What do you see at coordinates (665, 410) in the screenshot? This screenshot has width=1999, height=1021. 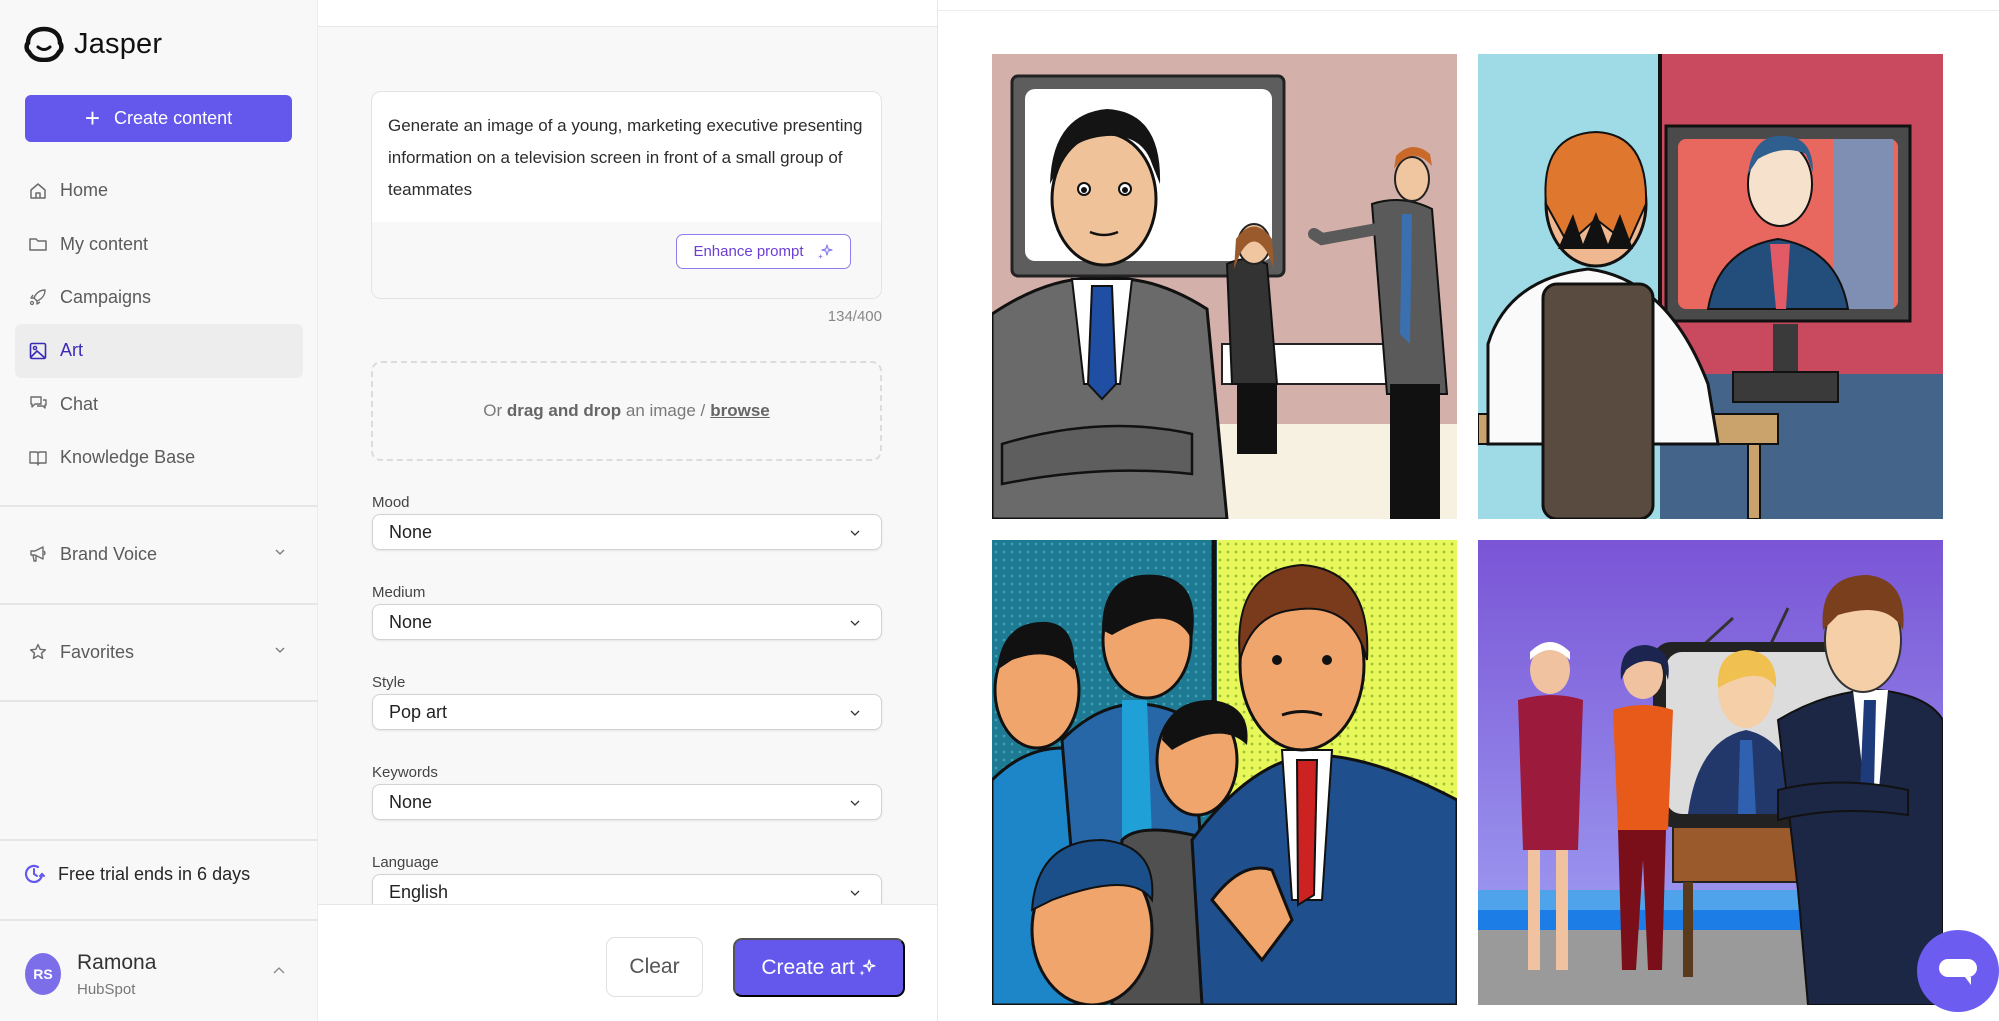 I see `dropzone-middle-text: an image /` at bounding box center [665, 410].